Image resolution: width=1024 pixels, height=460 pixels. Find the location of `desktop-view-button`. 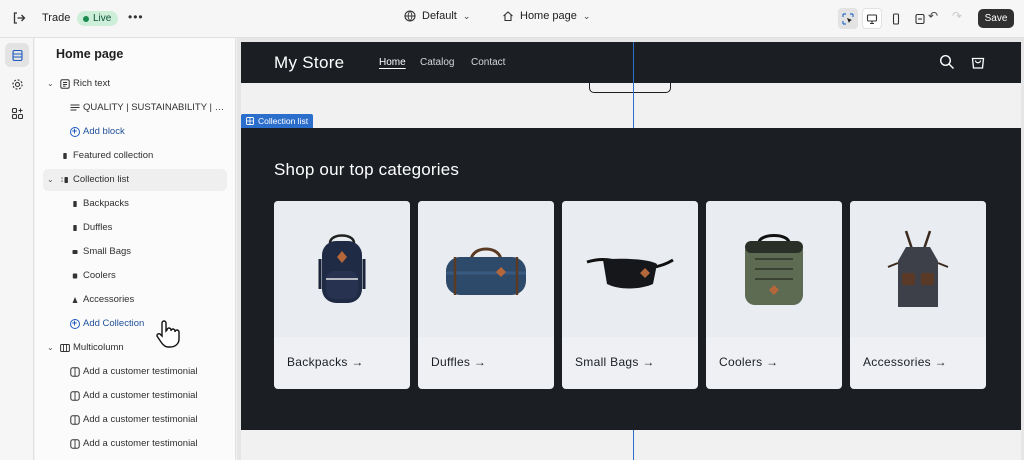

desktop-view-button is located at coordinates (872, 18).